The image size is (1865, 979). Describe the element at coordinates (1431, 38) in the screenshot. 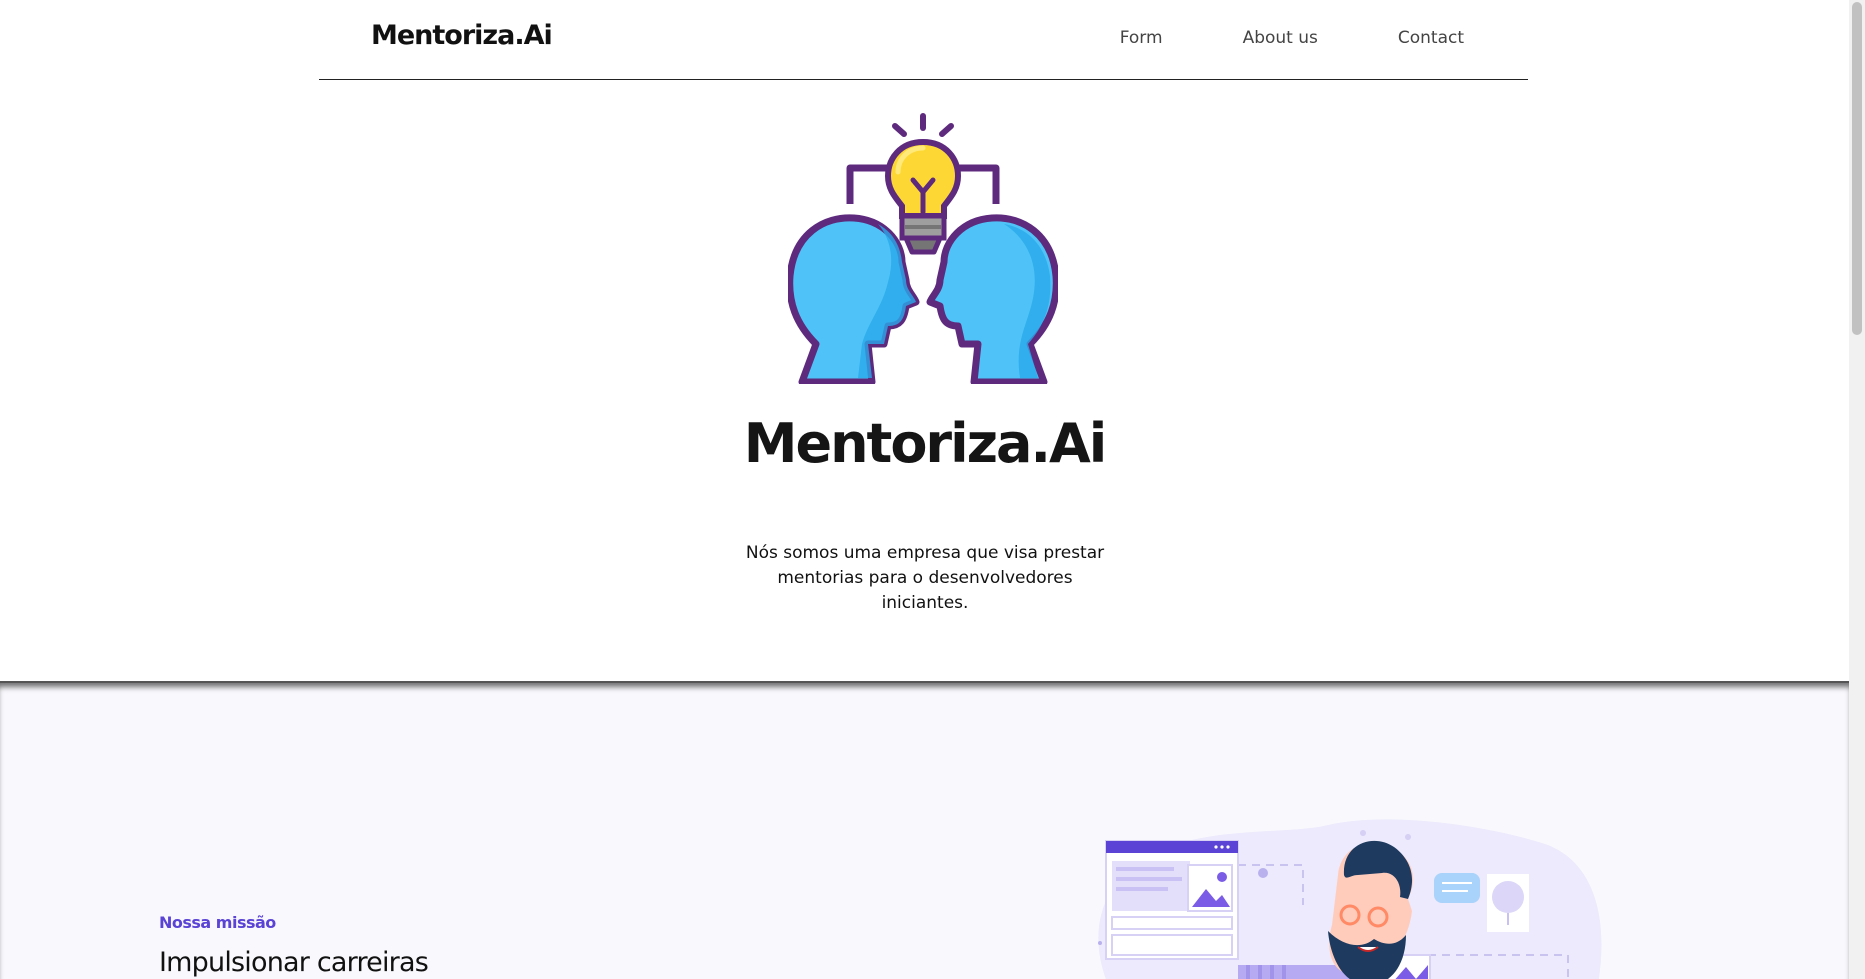

I see `nav-link-contact: Contact` at that location.